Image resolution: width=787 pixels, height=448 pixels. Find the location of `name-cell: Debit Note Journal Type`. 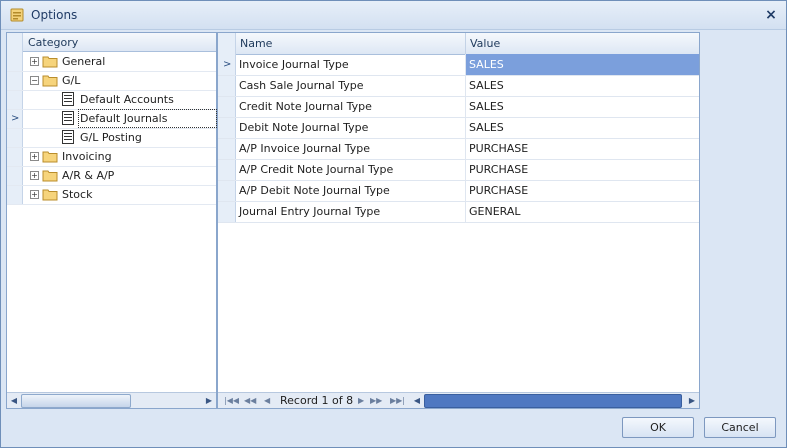

name-cell: Debit Note Journal Type is located at coordinates (351, 127).